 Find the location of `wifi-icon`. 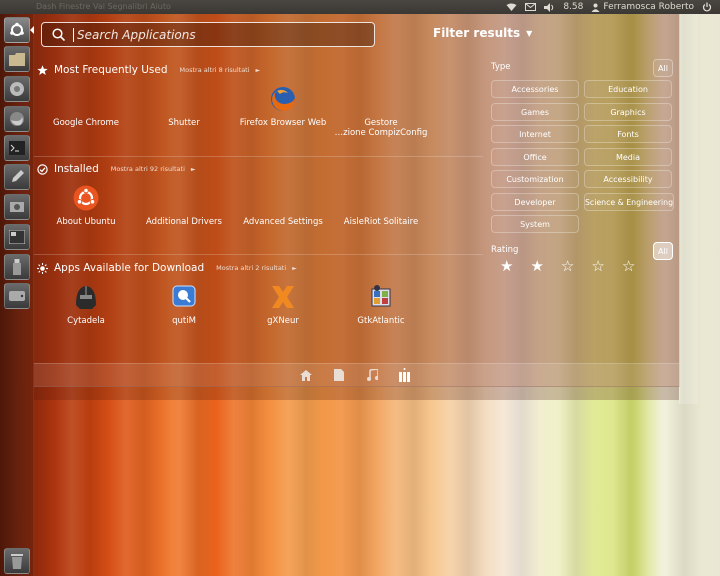

wifi-icon is located at coordinates (511, 7).